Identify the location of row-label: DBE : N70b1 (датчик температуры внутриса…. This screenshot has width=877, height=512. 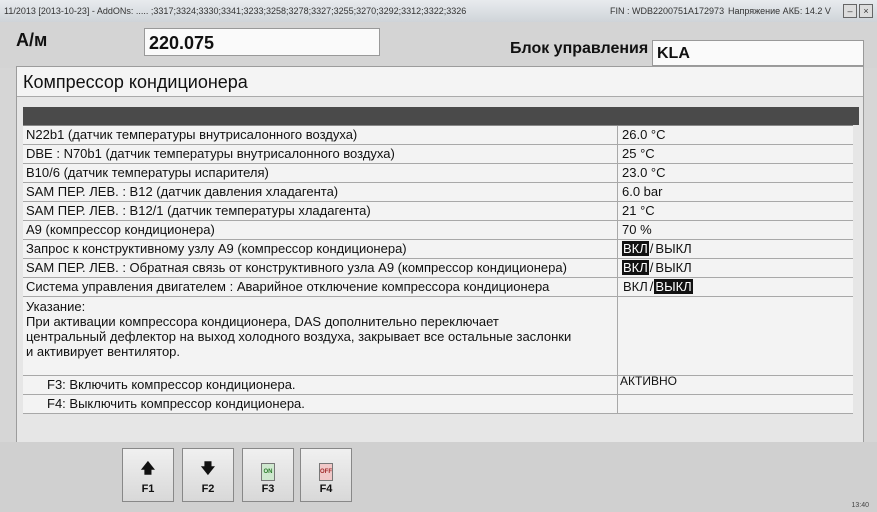
(210, 153).